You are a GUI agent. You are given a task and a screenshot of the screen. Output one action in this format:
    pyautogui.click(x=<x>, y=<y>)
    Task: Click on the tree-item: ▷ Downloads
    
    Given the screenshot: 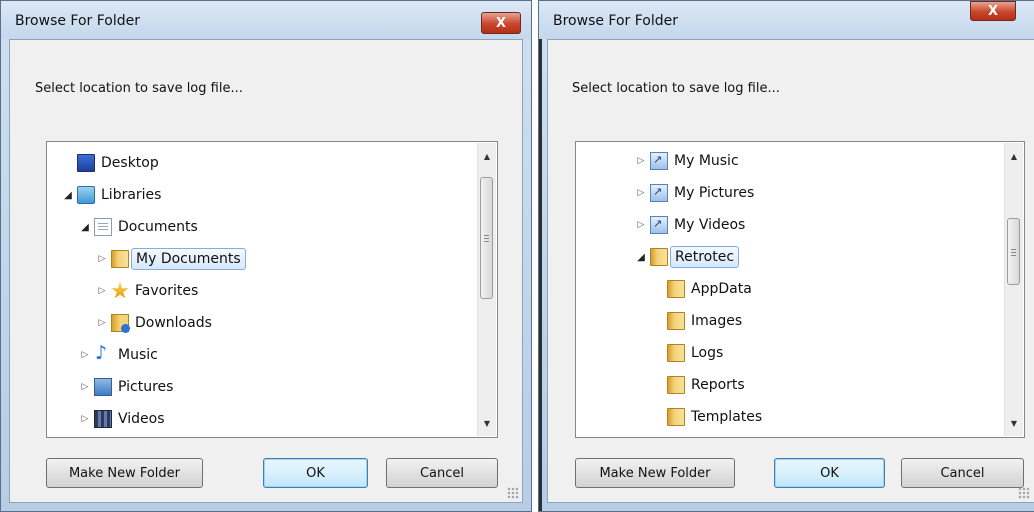 What is the action you would take?
    pyautogui.click(x=155, y=323)
    